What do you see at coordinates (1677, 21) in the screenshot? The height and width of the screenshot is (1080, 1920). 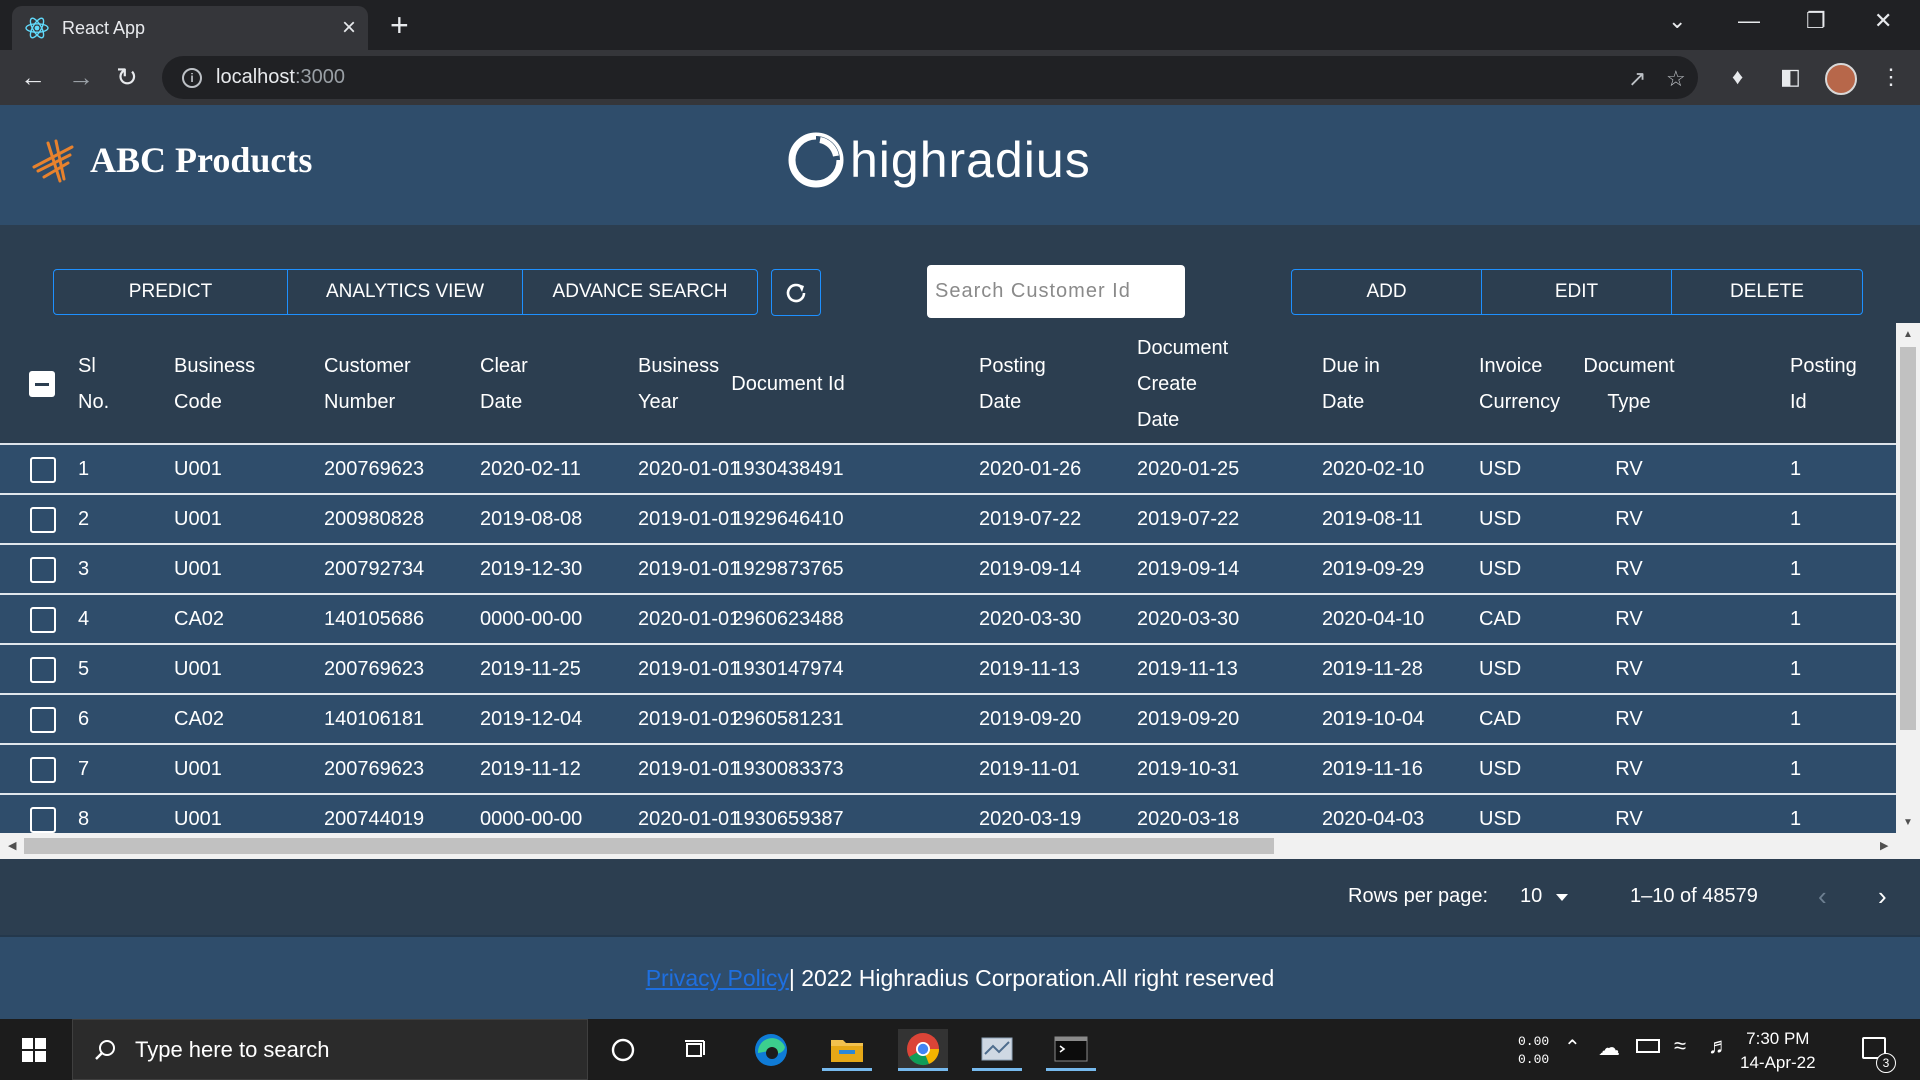 I see `tab-search-icon: ⌄` at bounding box center [1677, 21].